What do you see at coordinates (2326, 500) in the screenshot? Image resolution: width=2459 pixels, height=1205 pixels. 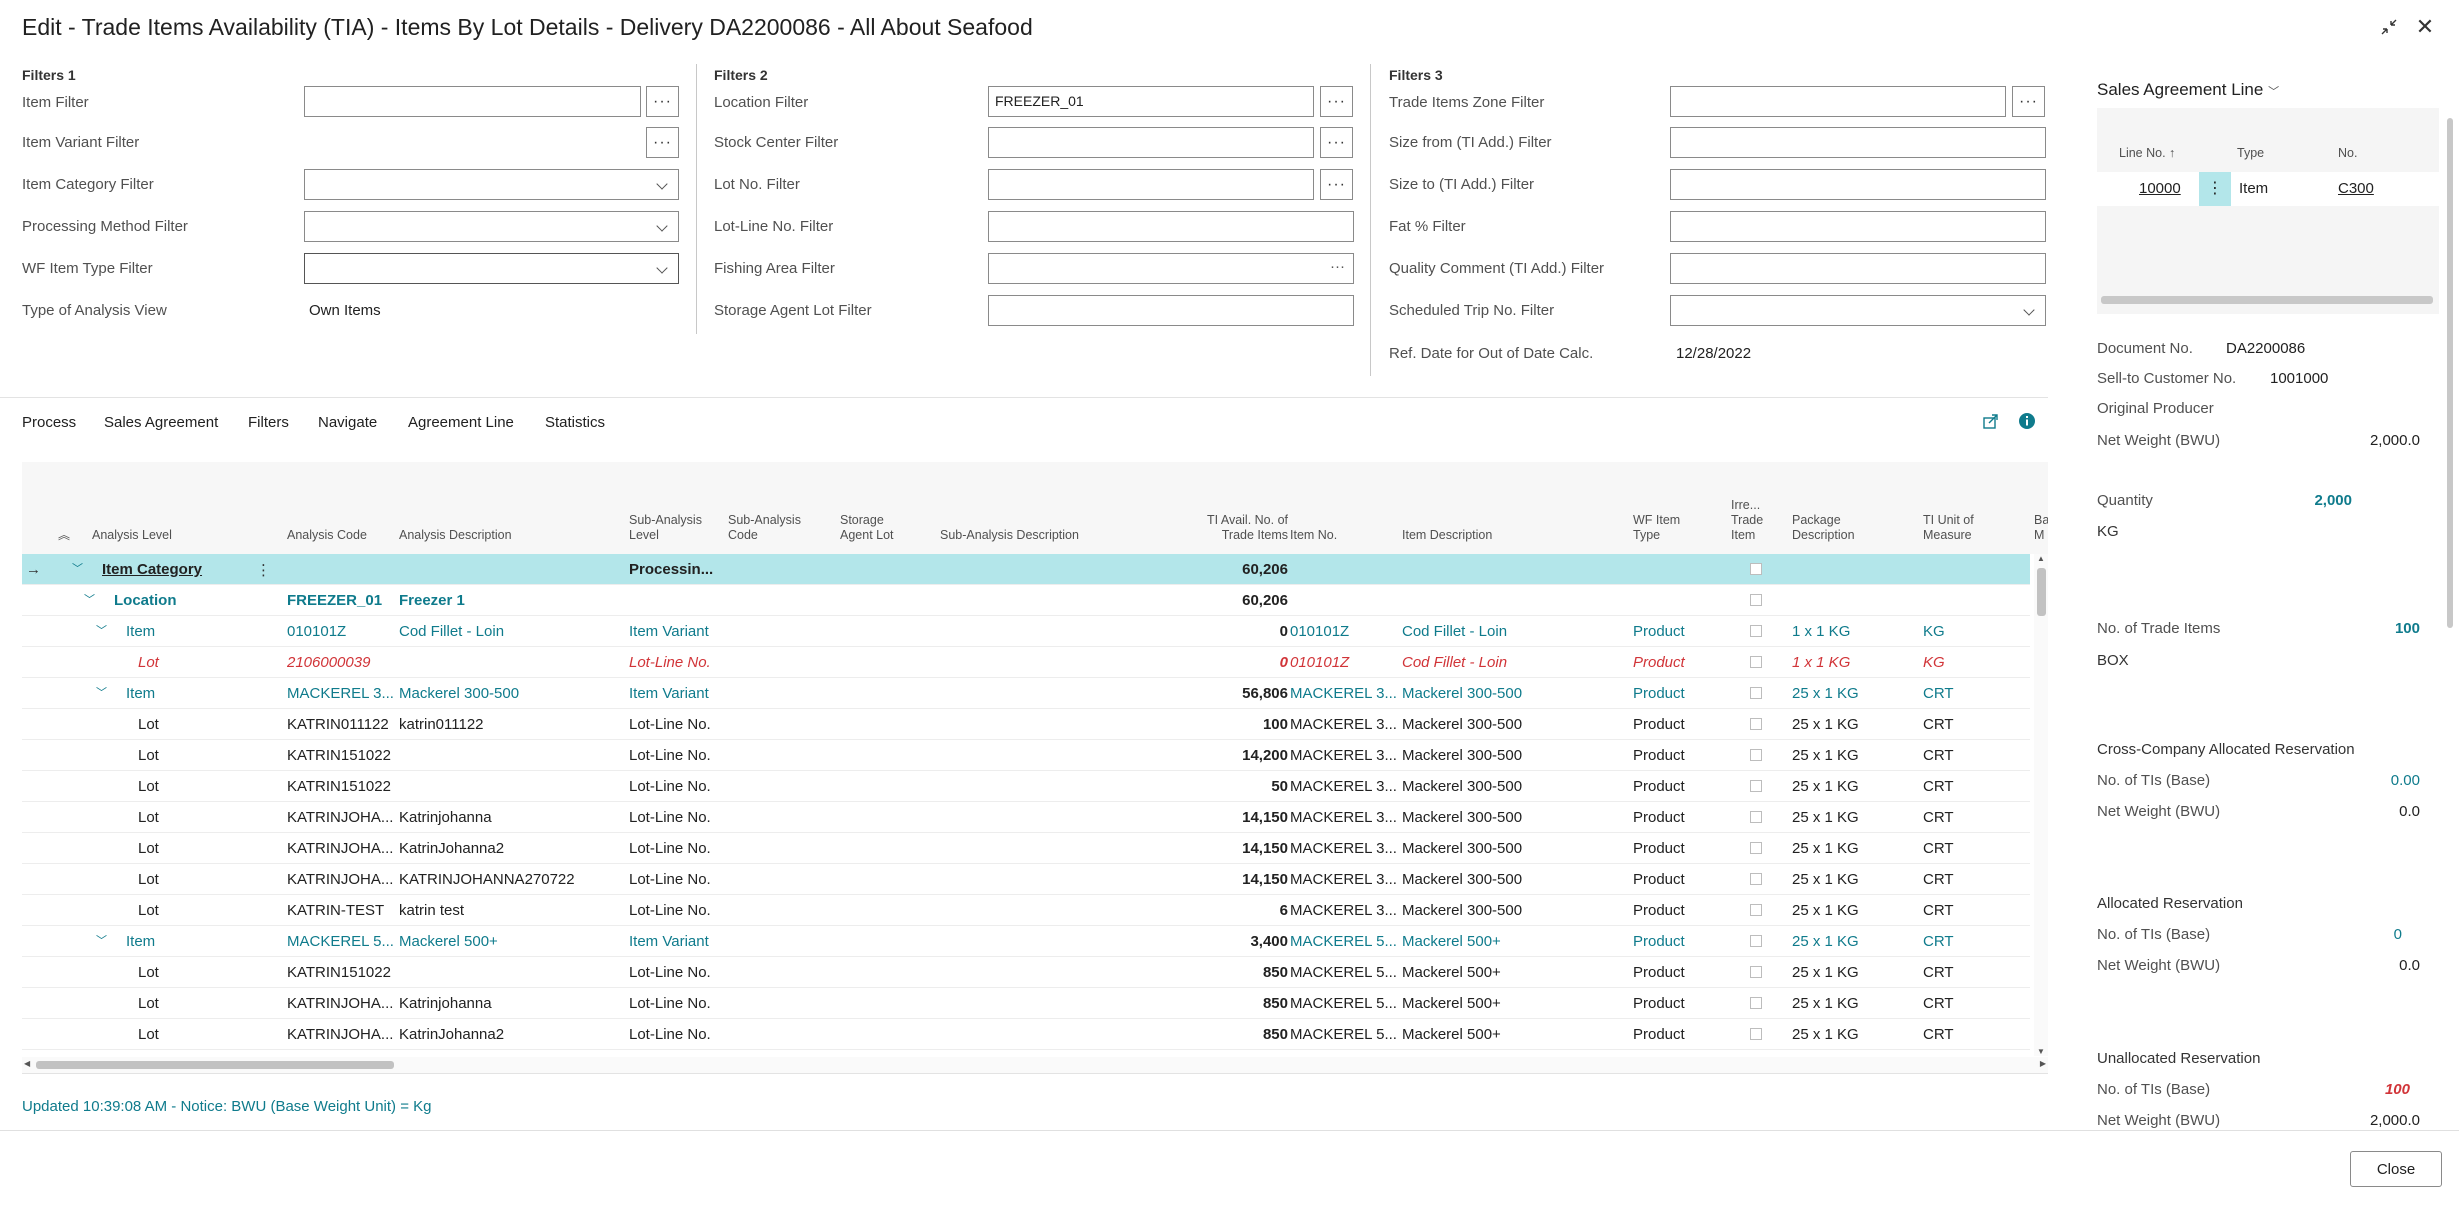 I see `quantity-value: 2,000` at bounding box center [2326, 500].